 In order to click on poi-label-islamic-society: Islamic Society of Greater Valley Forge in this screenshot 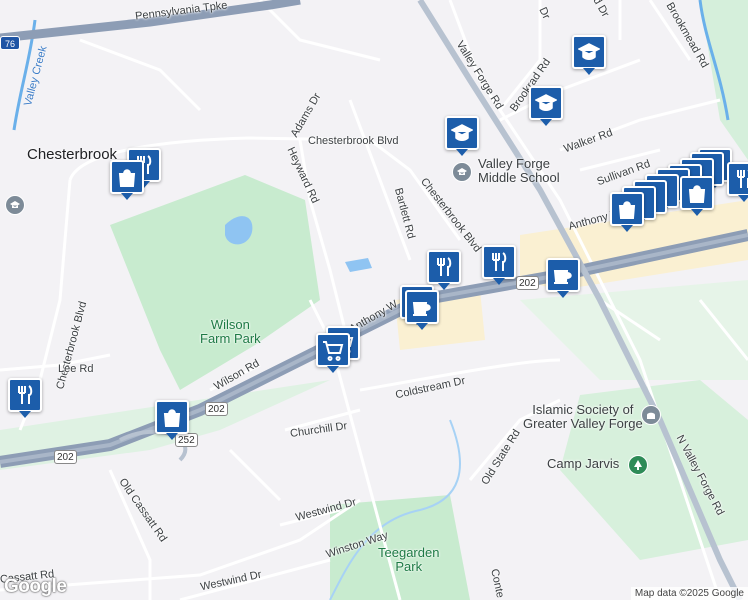, I will do `click(583, 417)`.